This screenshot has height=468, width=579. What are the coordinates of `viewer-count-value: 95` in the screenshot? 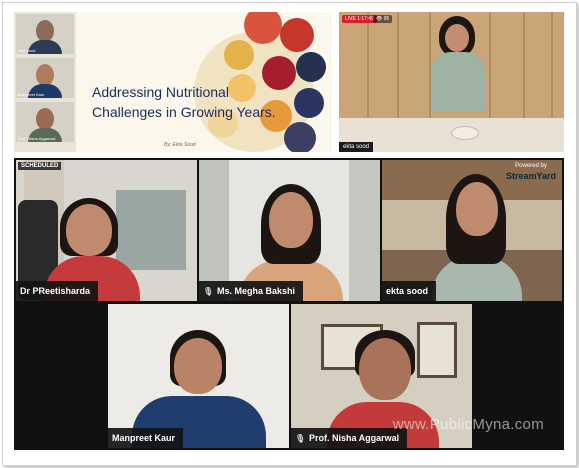 It's located at (386, 19).